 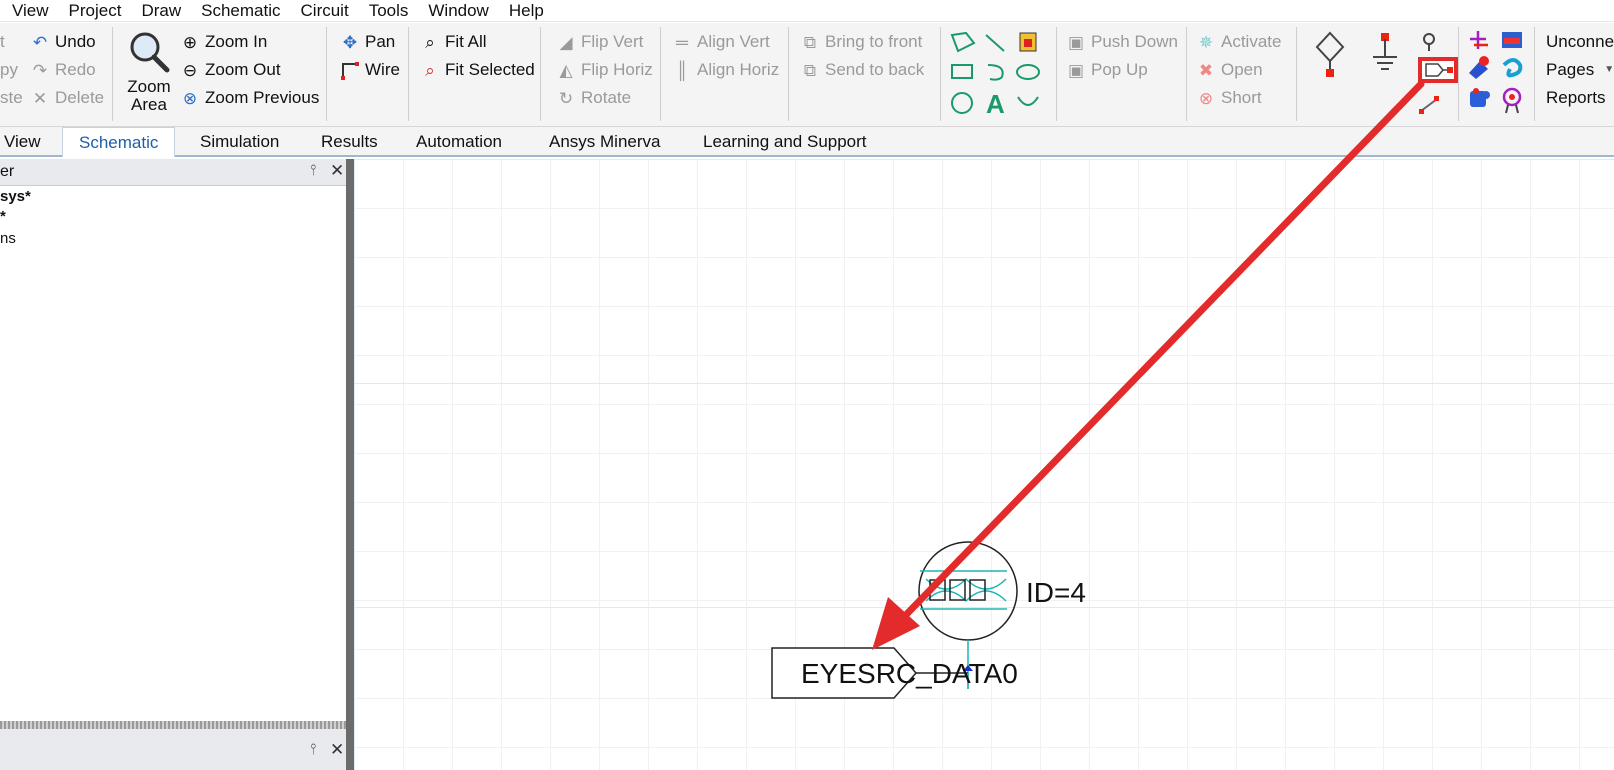 What do you see at coordinates (350, 42) in the screenshot?
I see `pan-icon: ✥` at bounding box center [350, 42].